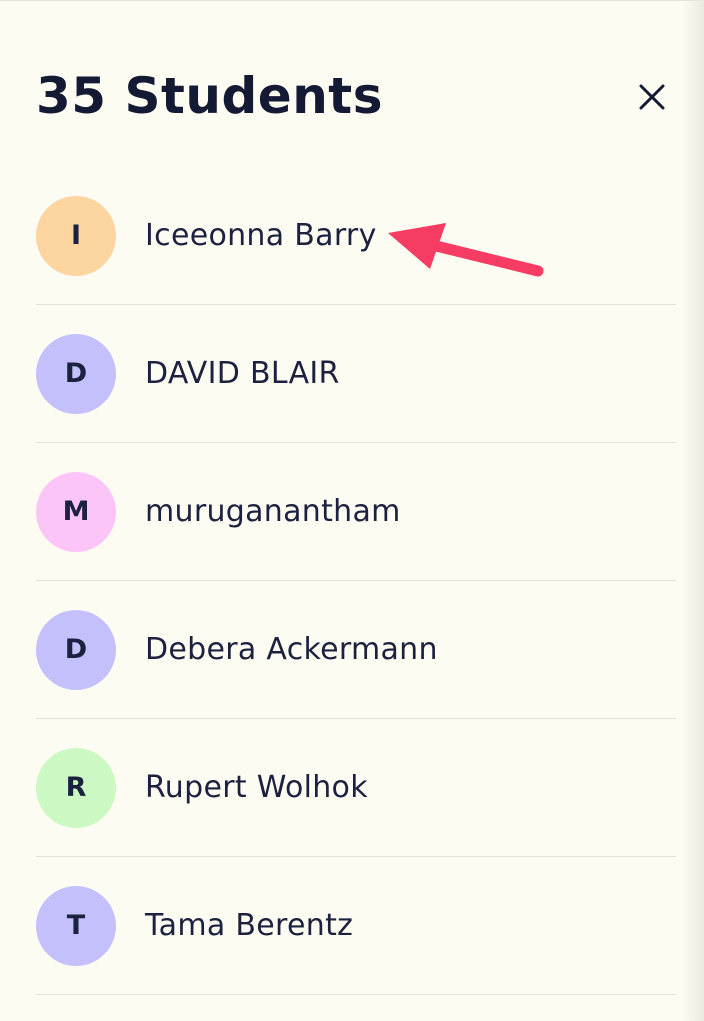 Image resolution: width=704 pixels, height=1021 pixels. I want to click on arrow-icon, so click(466, 250).